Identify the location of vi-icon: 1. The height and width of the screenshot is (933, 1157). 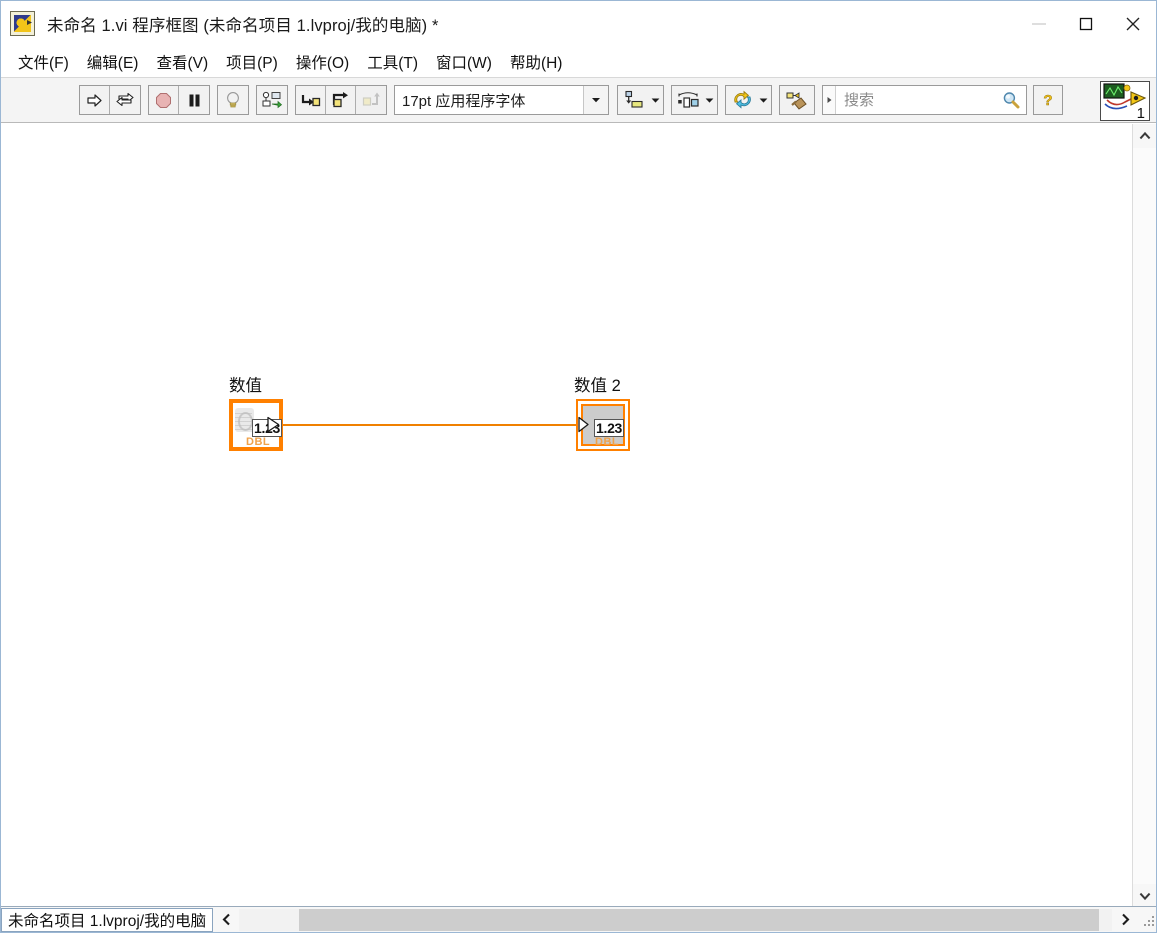
(1125, 101).